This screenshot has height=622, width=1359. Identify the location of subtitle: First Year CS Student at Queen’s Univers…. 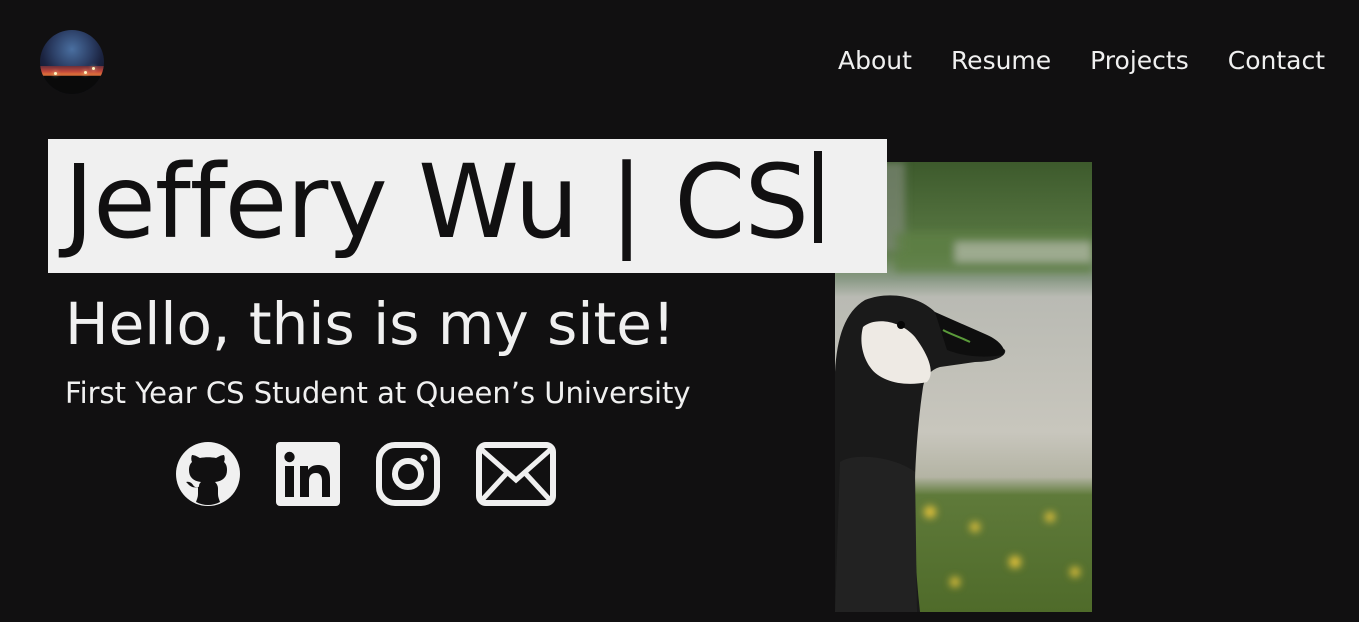
(378, 393).